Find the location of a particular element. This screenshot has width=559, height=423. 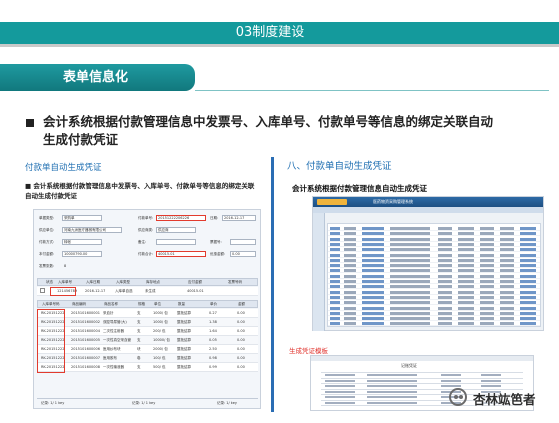

grid-cell: 采血针 is located at coordinates (108, 313).